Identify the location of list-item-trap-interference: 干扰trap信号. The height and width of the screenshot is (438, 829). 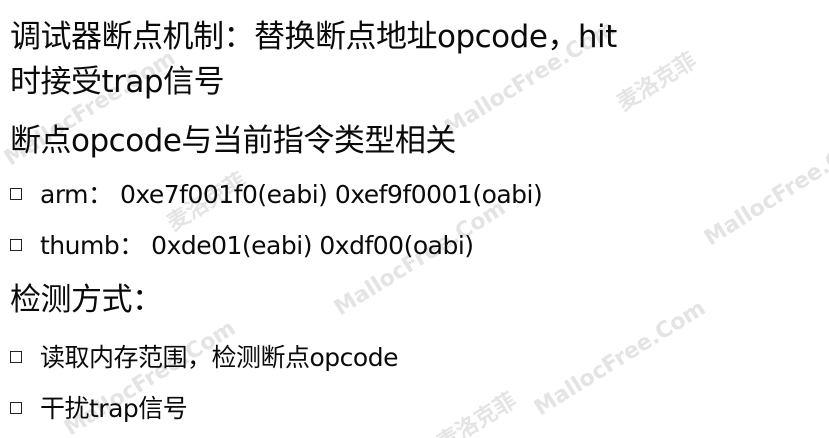
(99, 409).